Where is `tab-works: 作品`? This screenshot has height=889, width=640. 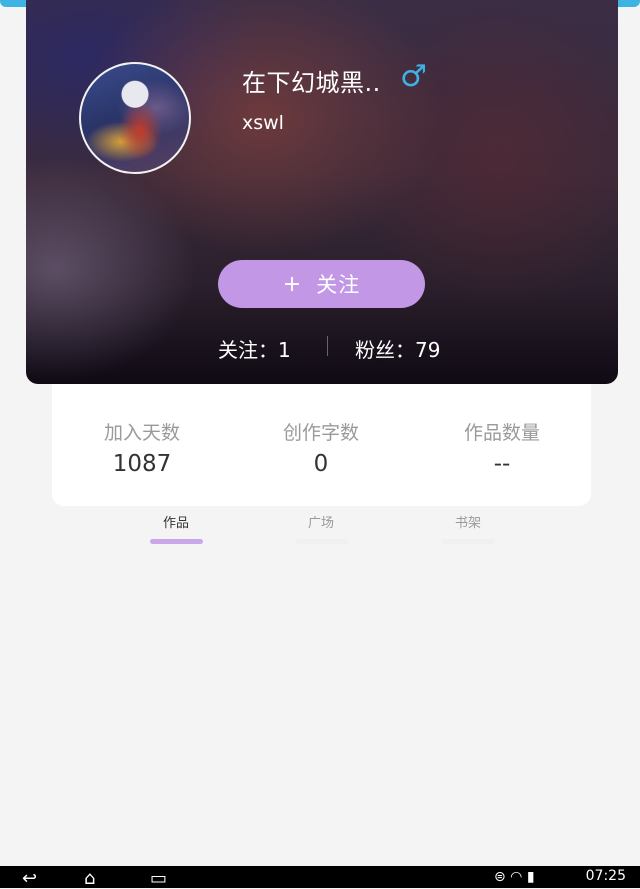 tab-works: 作品 is located at coordinates (176, 521).